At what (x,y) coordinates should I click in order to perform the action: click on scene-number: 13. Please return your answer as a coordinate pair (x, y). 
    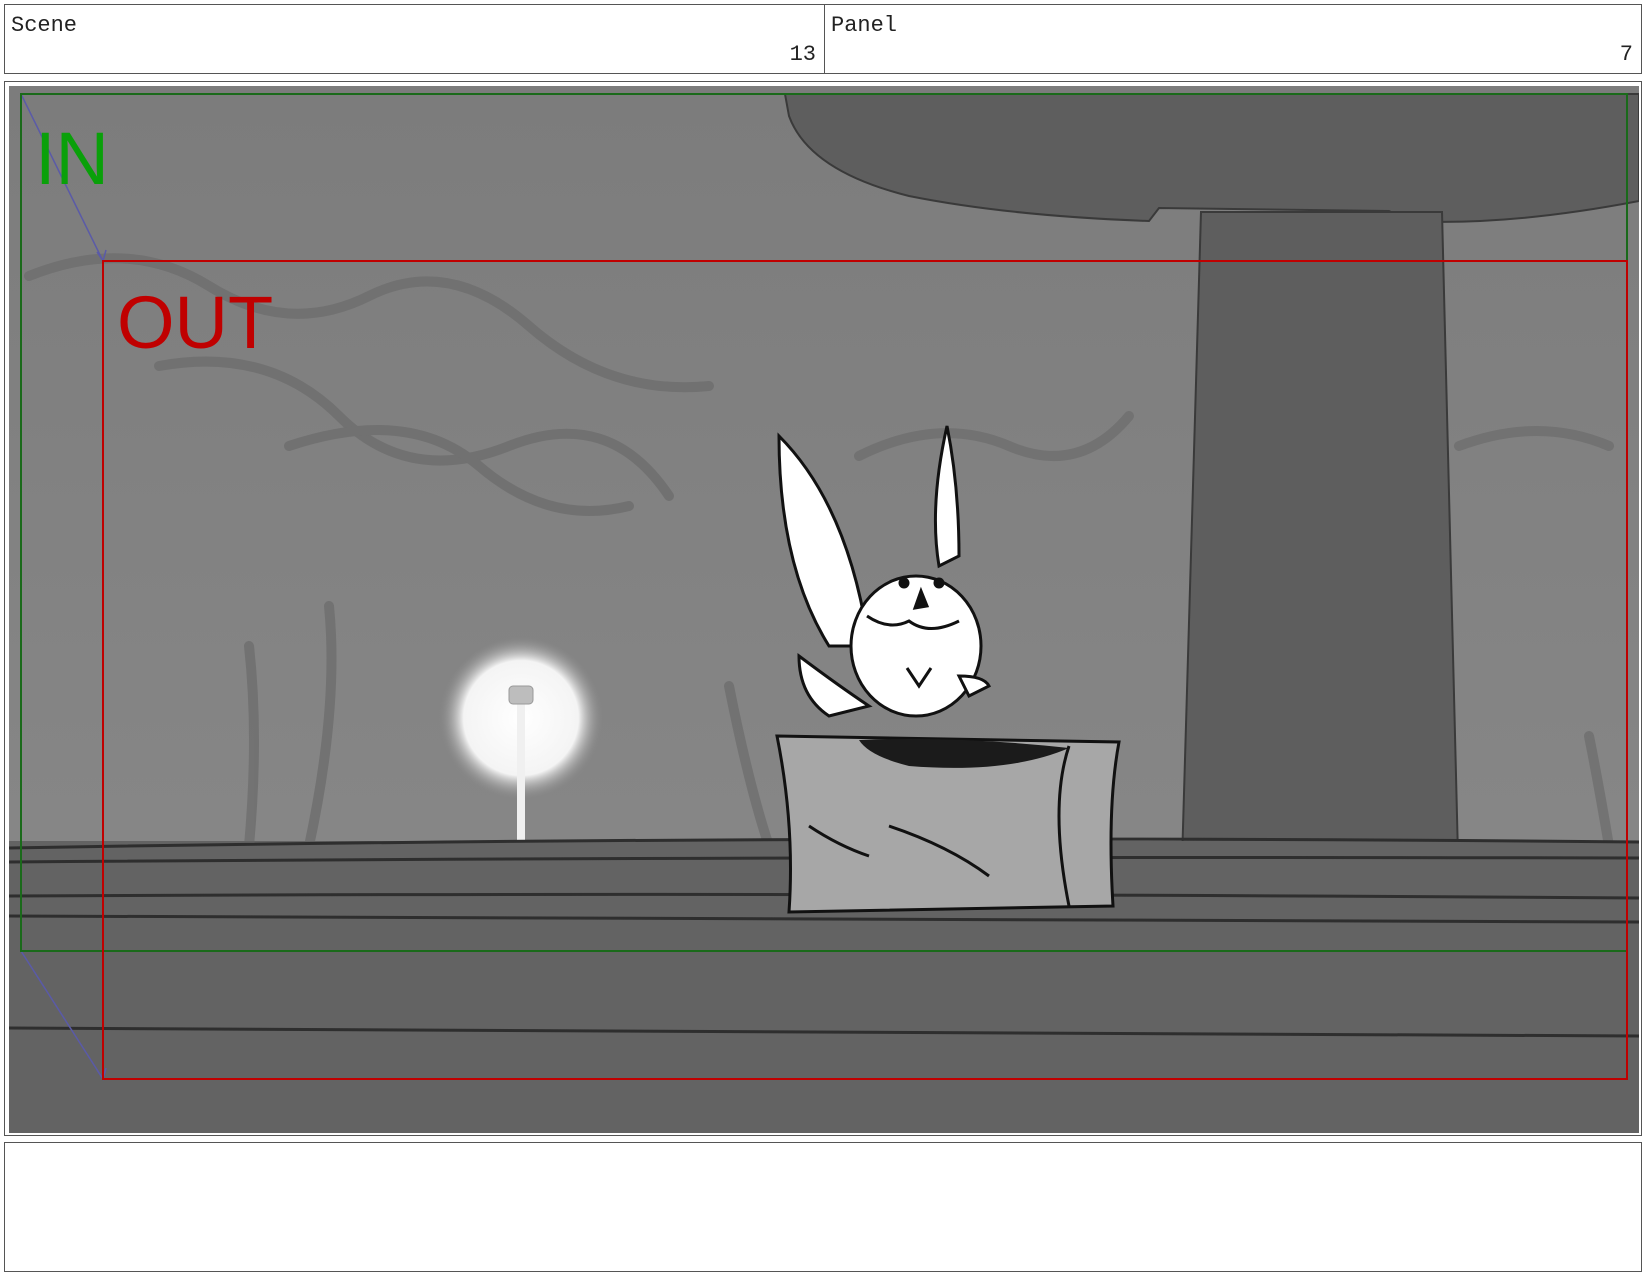
    Looking at the image, I should click on (802, 54).